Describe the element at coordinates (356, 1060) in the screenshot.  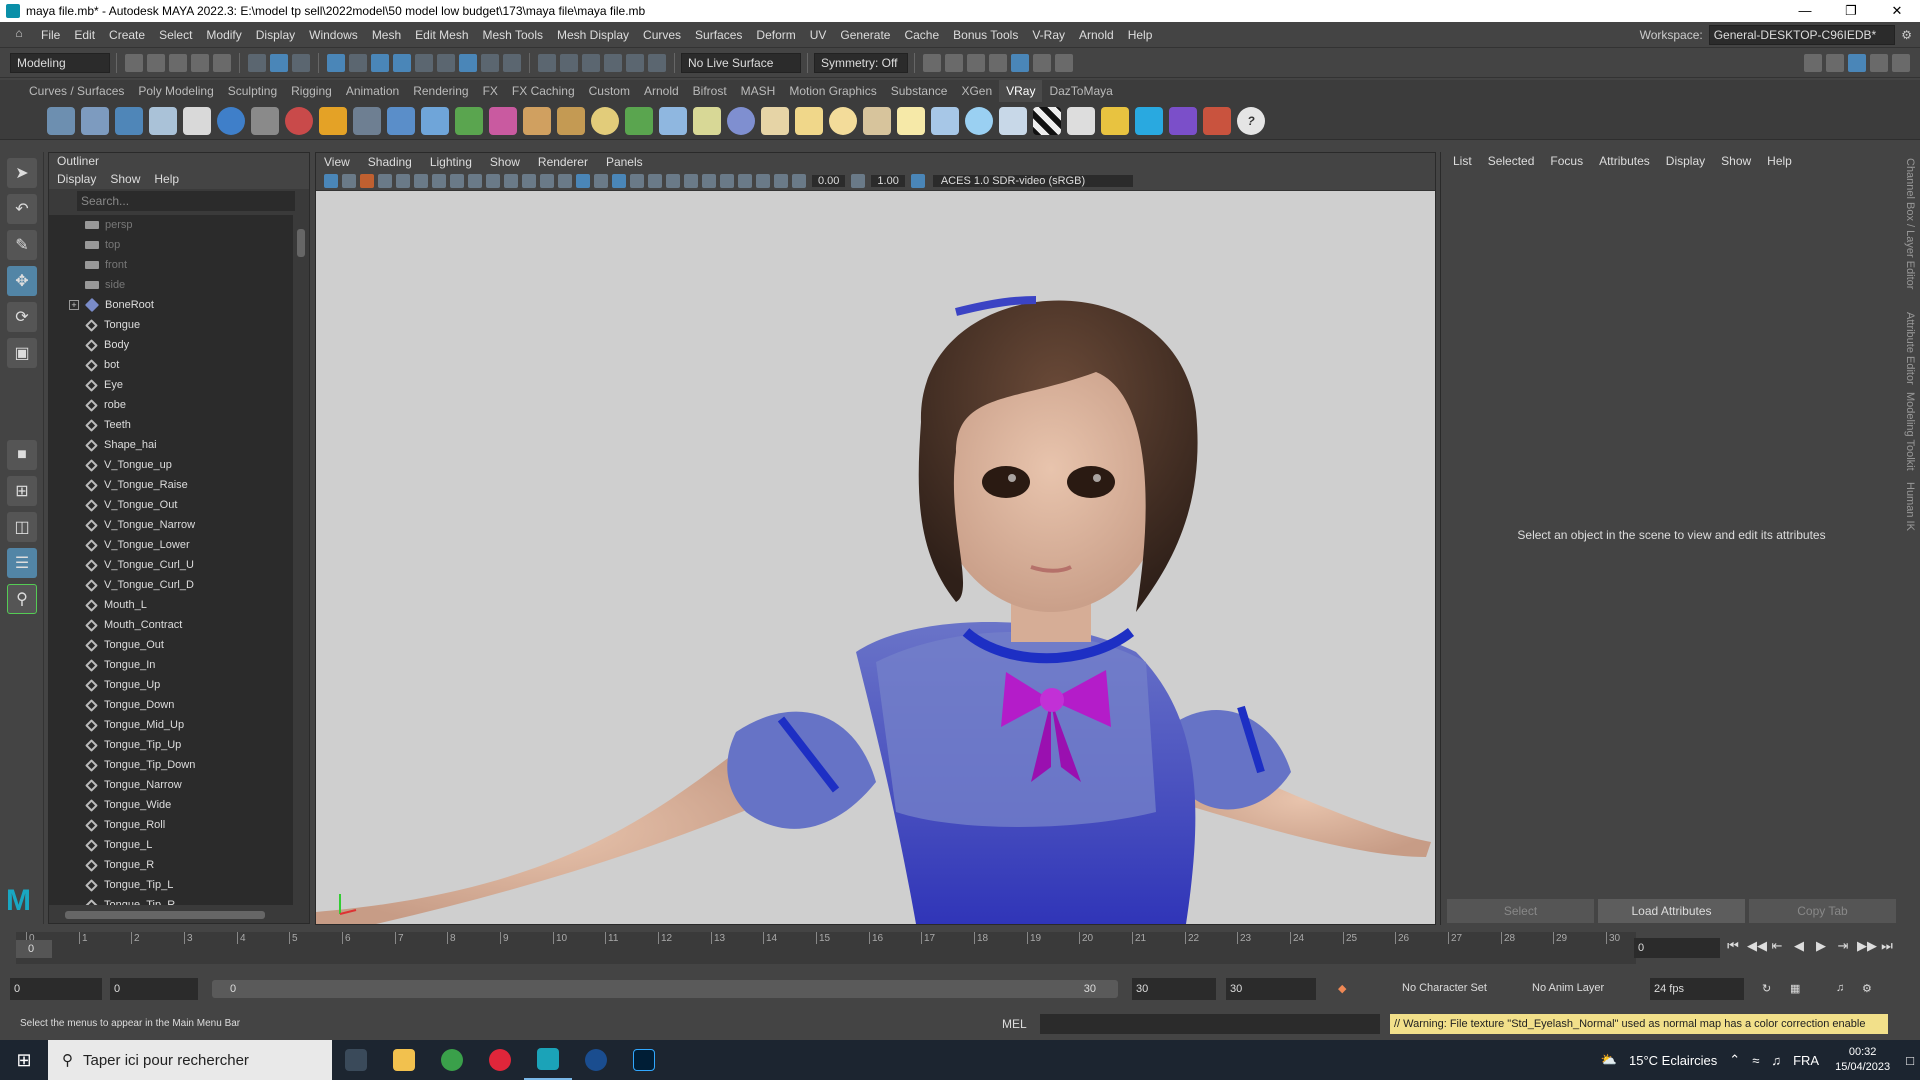
I see `task-view-icon` at that location.